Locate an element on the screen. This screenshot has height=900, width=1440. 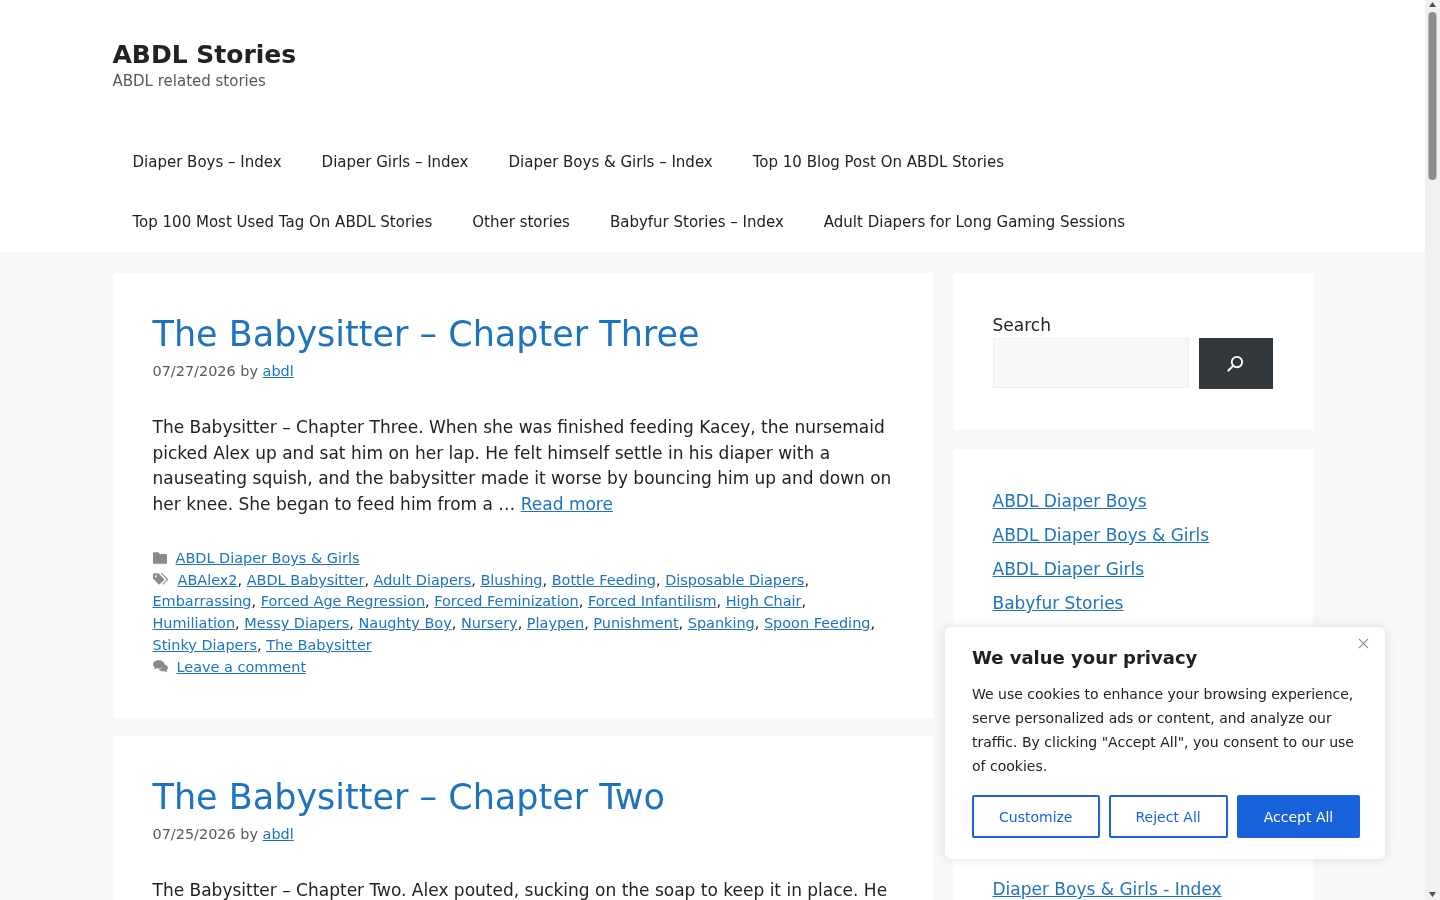
tag-link: Blushing is located at coordinates (511, 579).